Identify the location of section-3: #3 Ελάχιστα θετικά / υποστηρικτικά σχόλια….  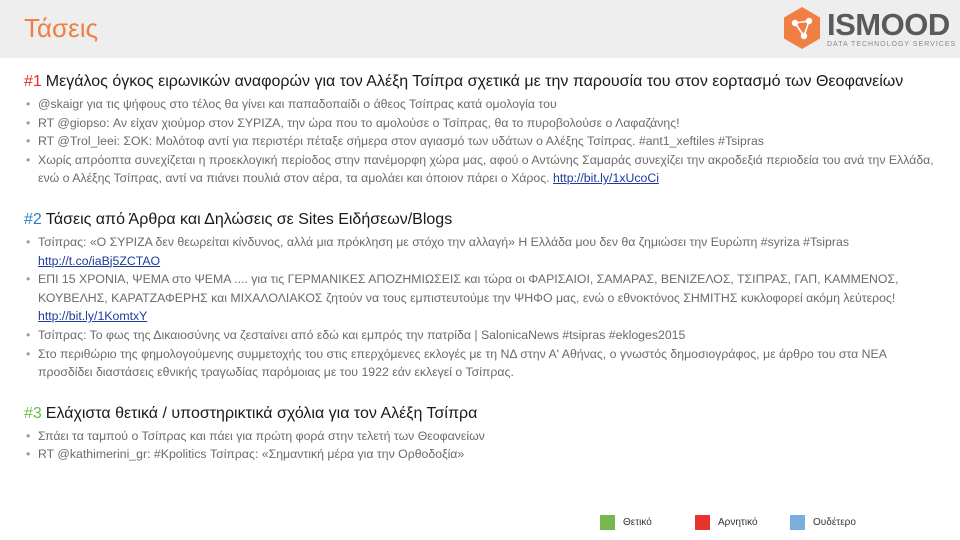
(483, 434).